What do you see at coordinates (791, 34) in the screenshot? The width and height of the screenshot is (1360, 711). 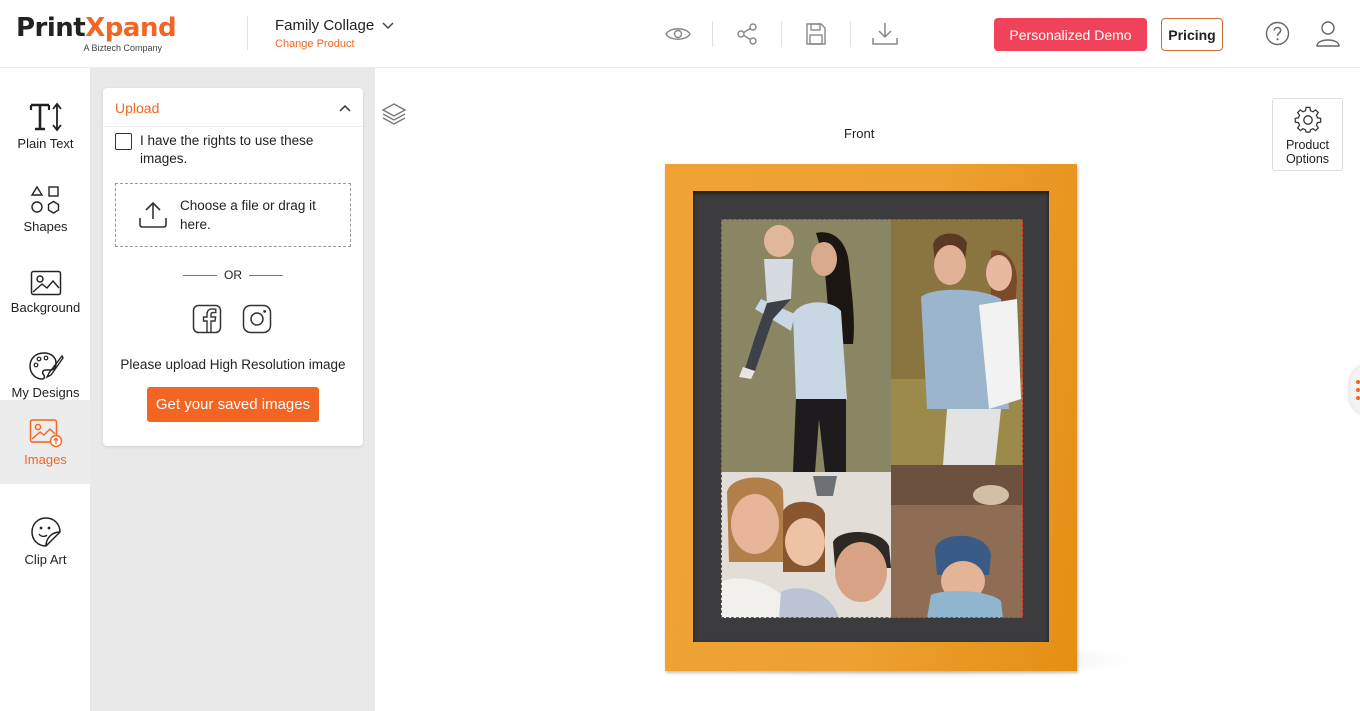 I see `toolbar` at bounding box center [791, 34].